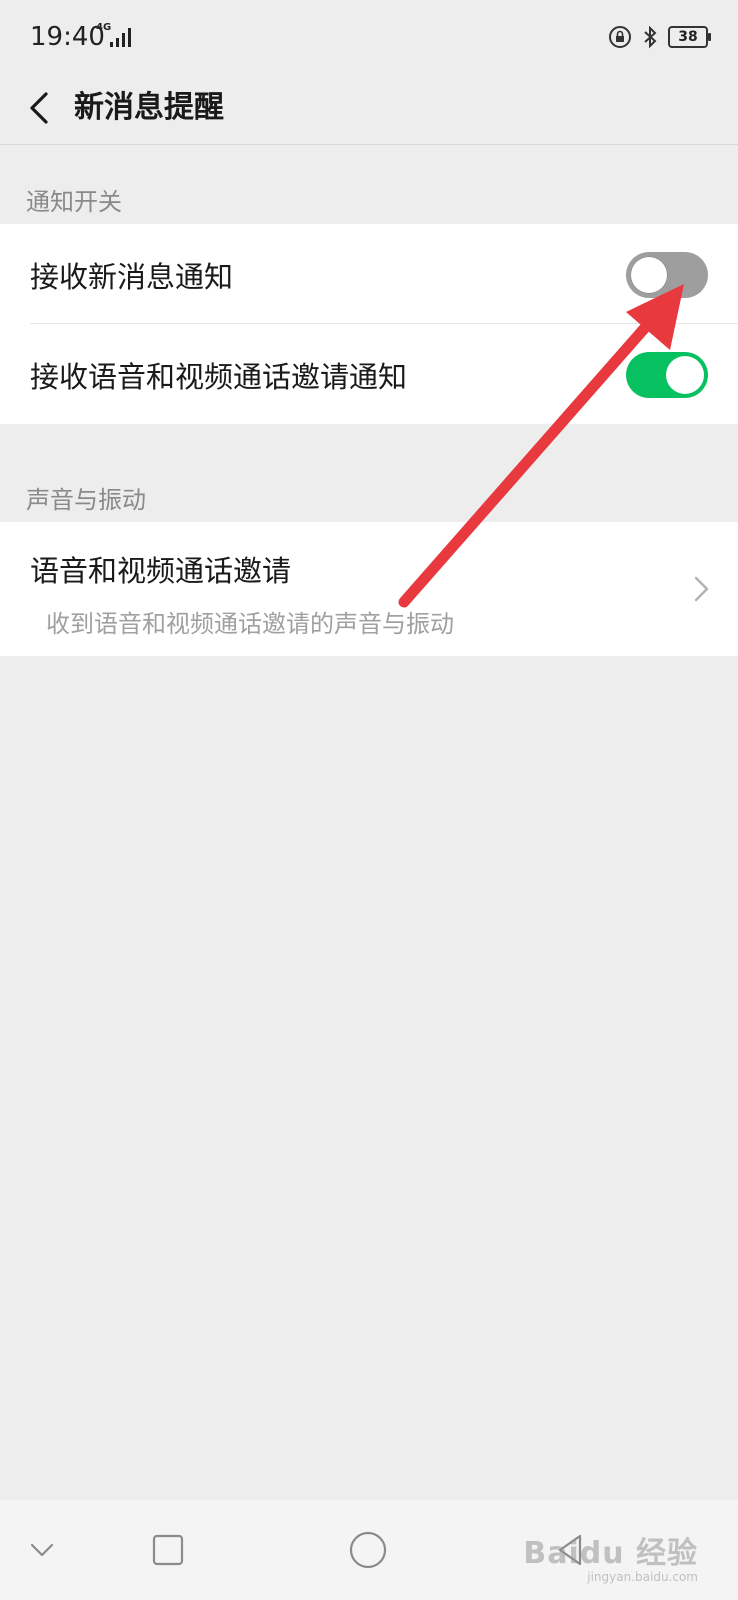  What do you see at coordinates (67, 37) in the screenshot?
I see `status-time: 19:40` at bounding box center [67, 37].